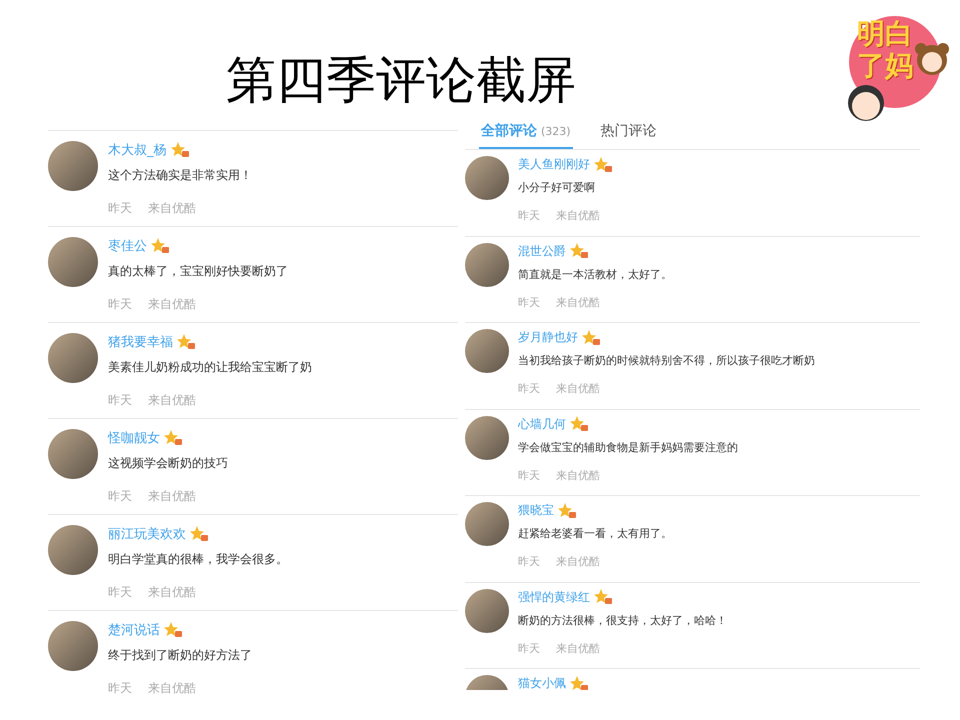  Describe the element at coordinates (147, 534) in the screenshot. I see `username: 丽江玩美欢欢` at that location.